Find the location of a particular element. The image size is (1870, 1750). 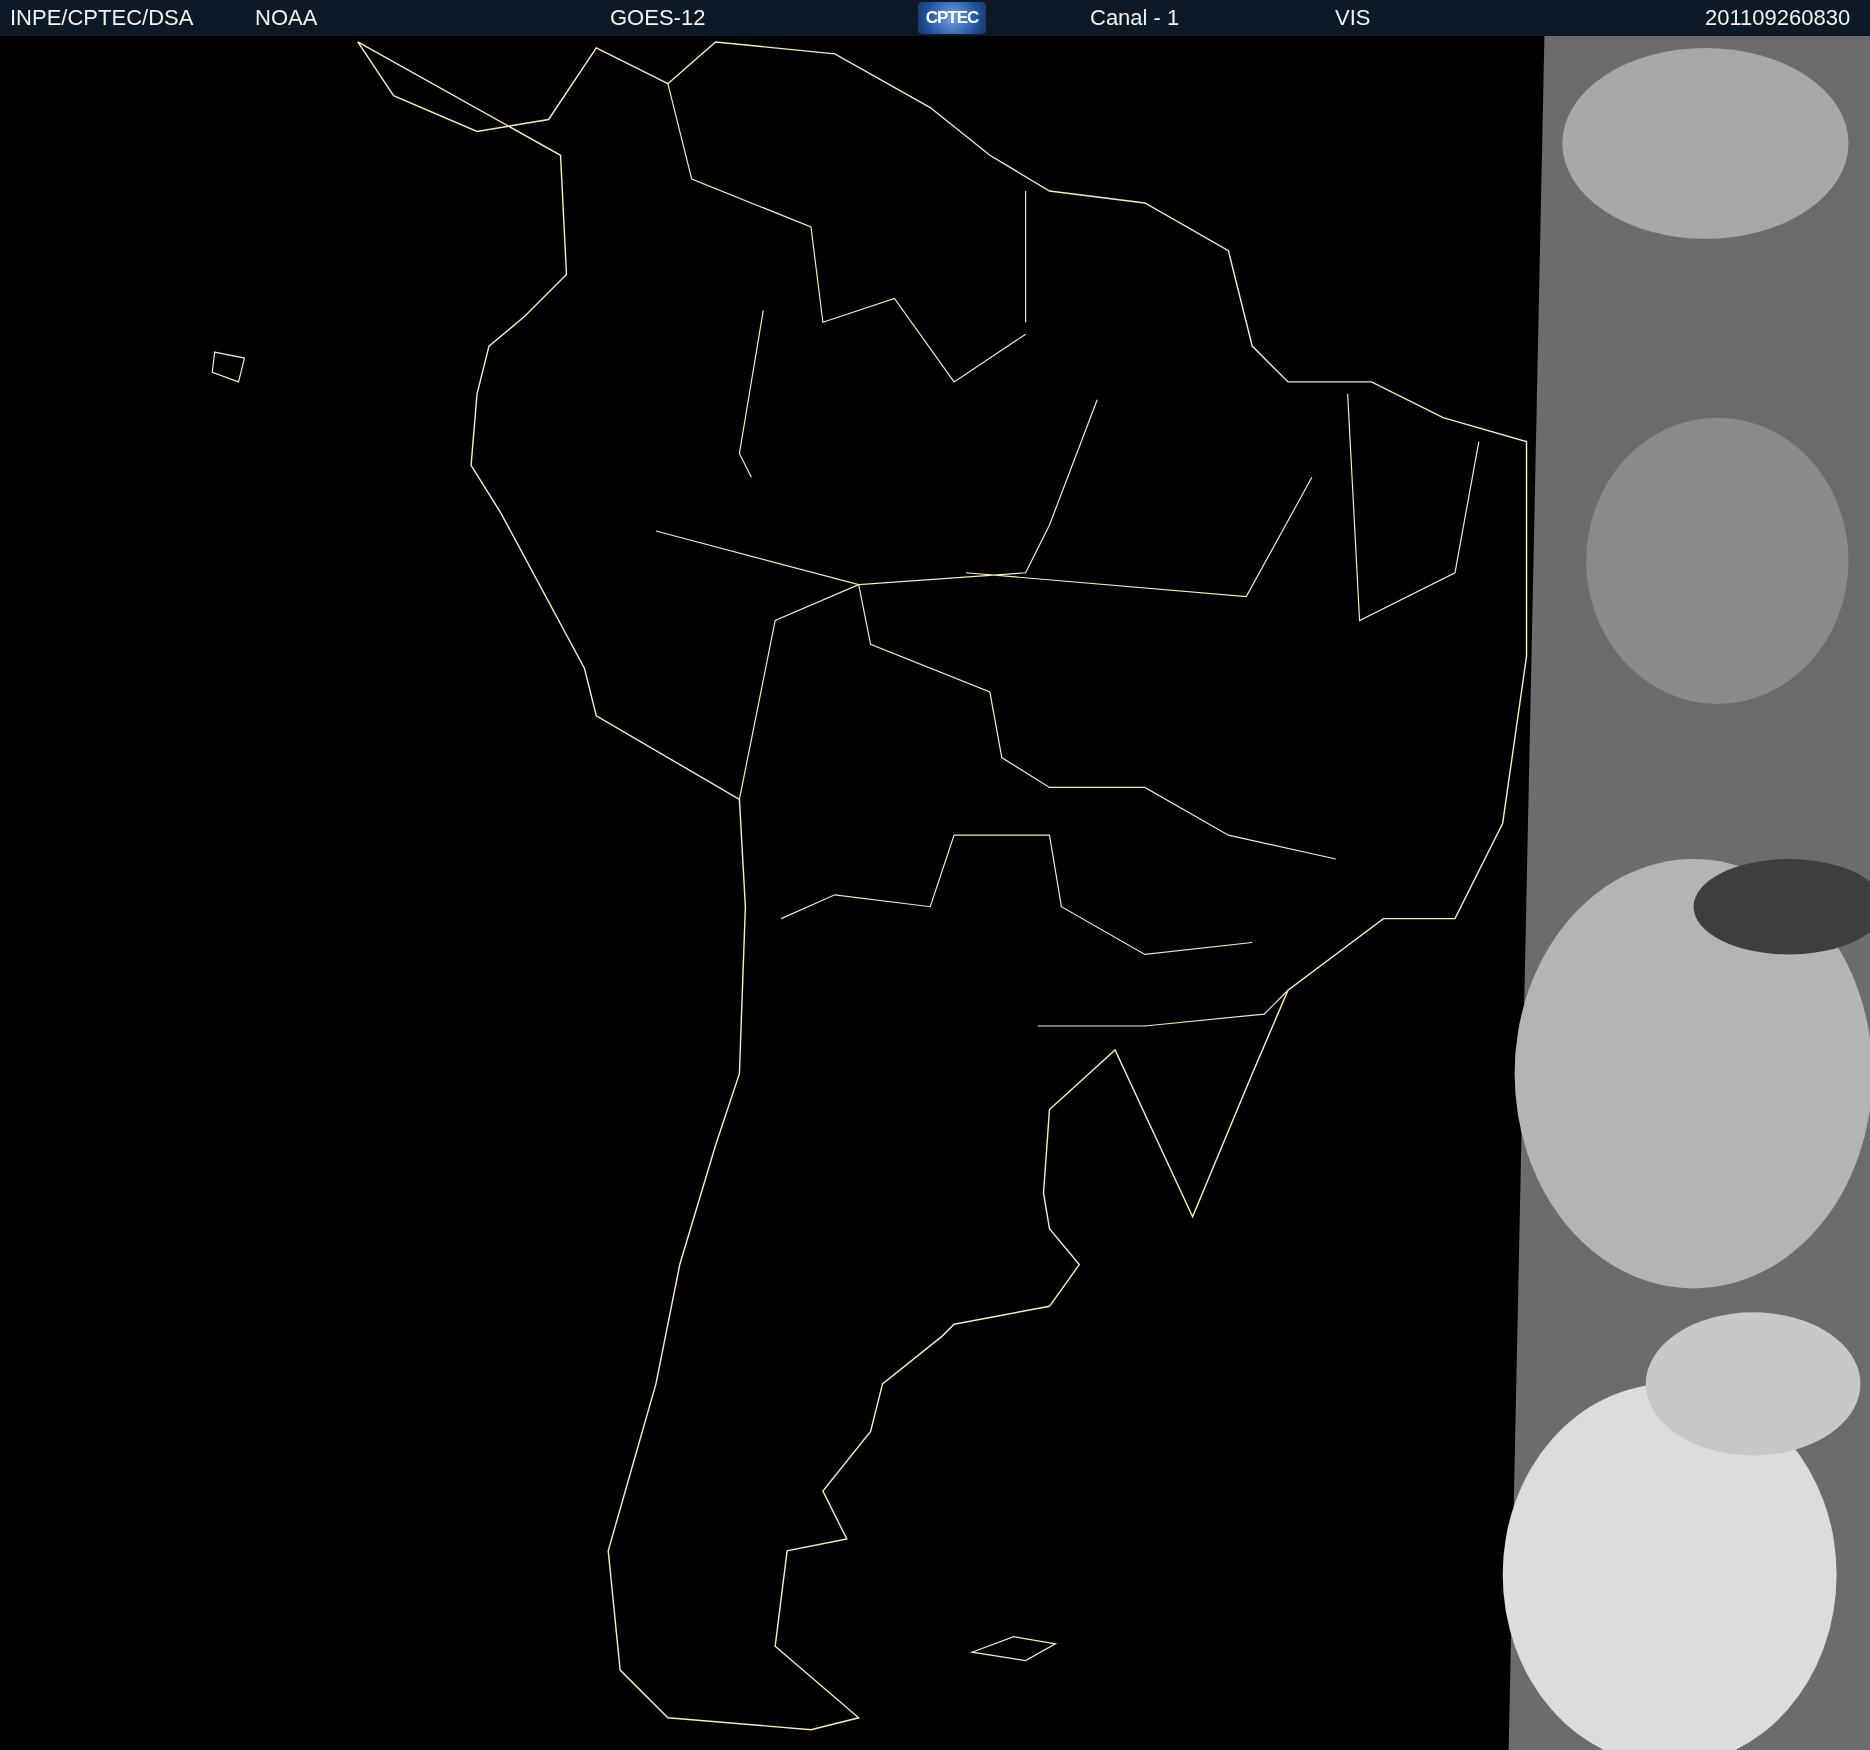

source-label: INPE/CPTEC/DSA is located at coordinates (101, 17).